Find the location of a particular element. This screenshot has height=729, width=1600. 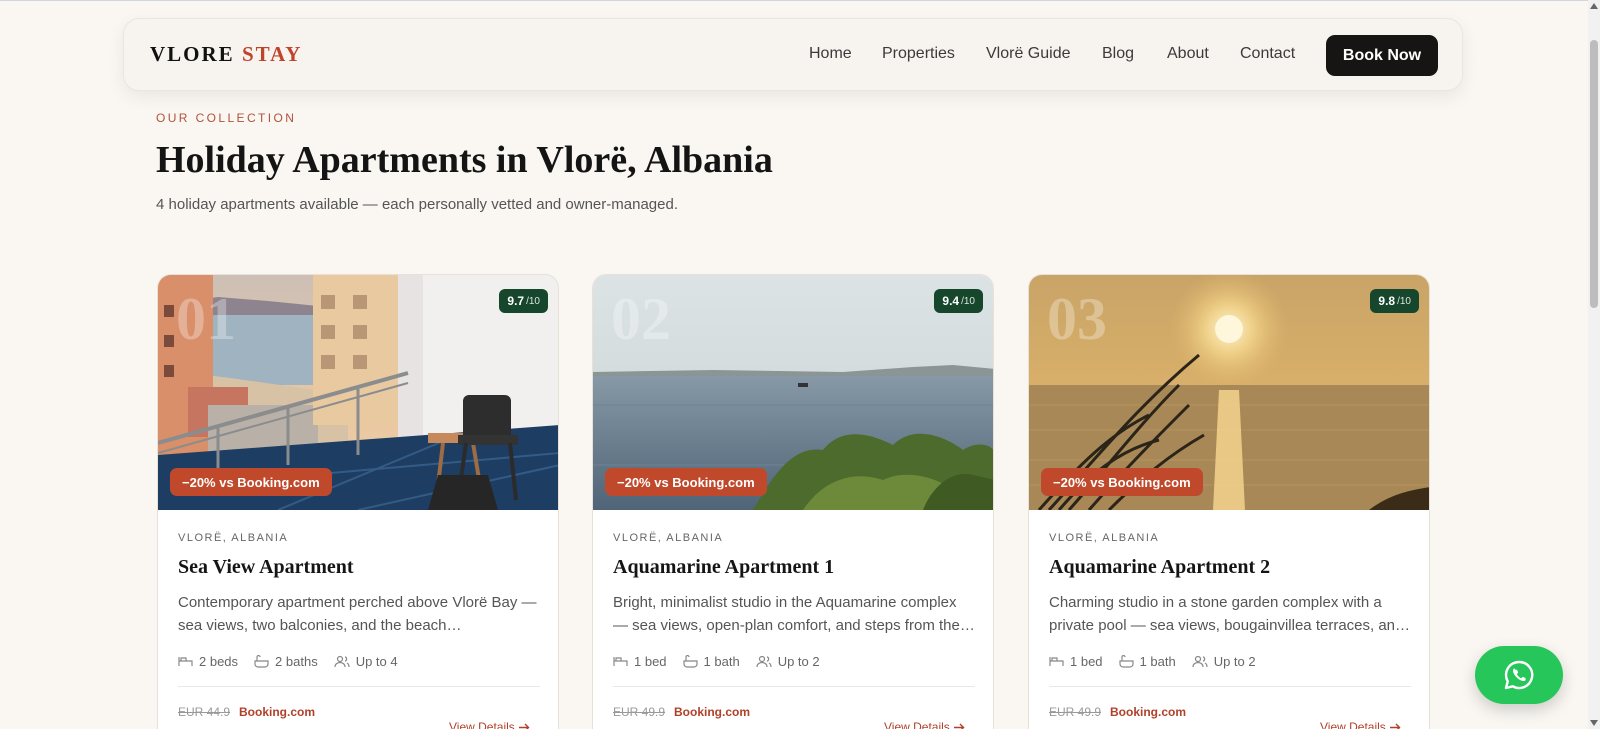

guests-label: Up to 4 is located at coordinates (376, 661).